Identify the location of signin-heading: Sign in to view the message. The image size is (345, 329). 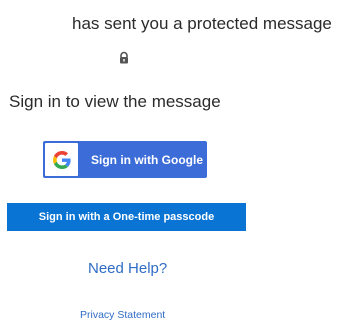
(115, 101).